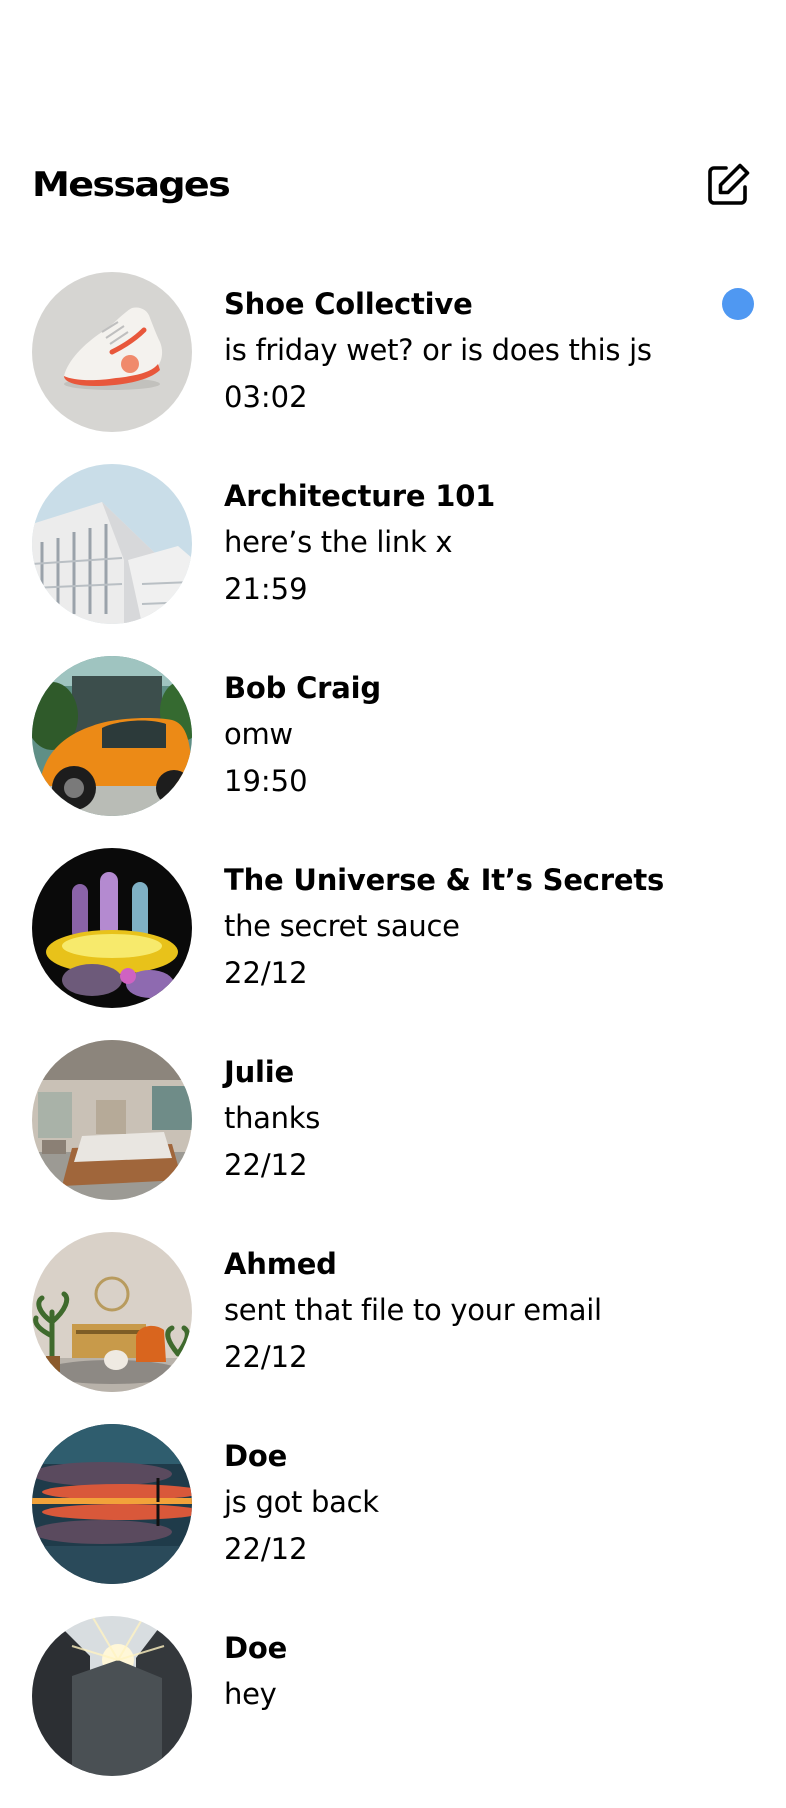  I want to click on conversation-preview: thanks, so click(272, 1118).